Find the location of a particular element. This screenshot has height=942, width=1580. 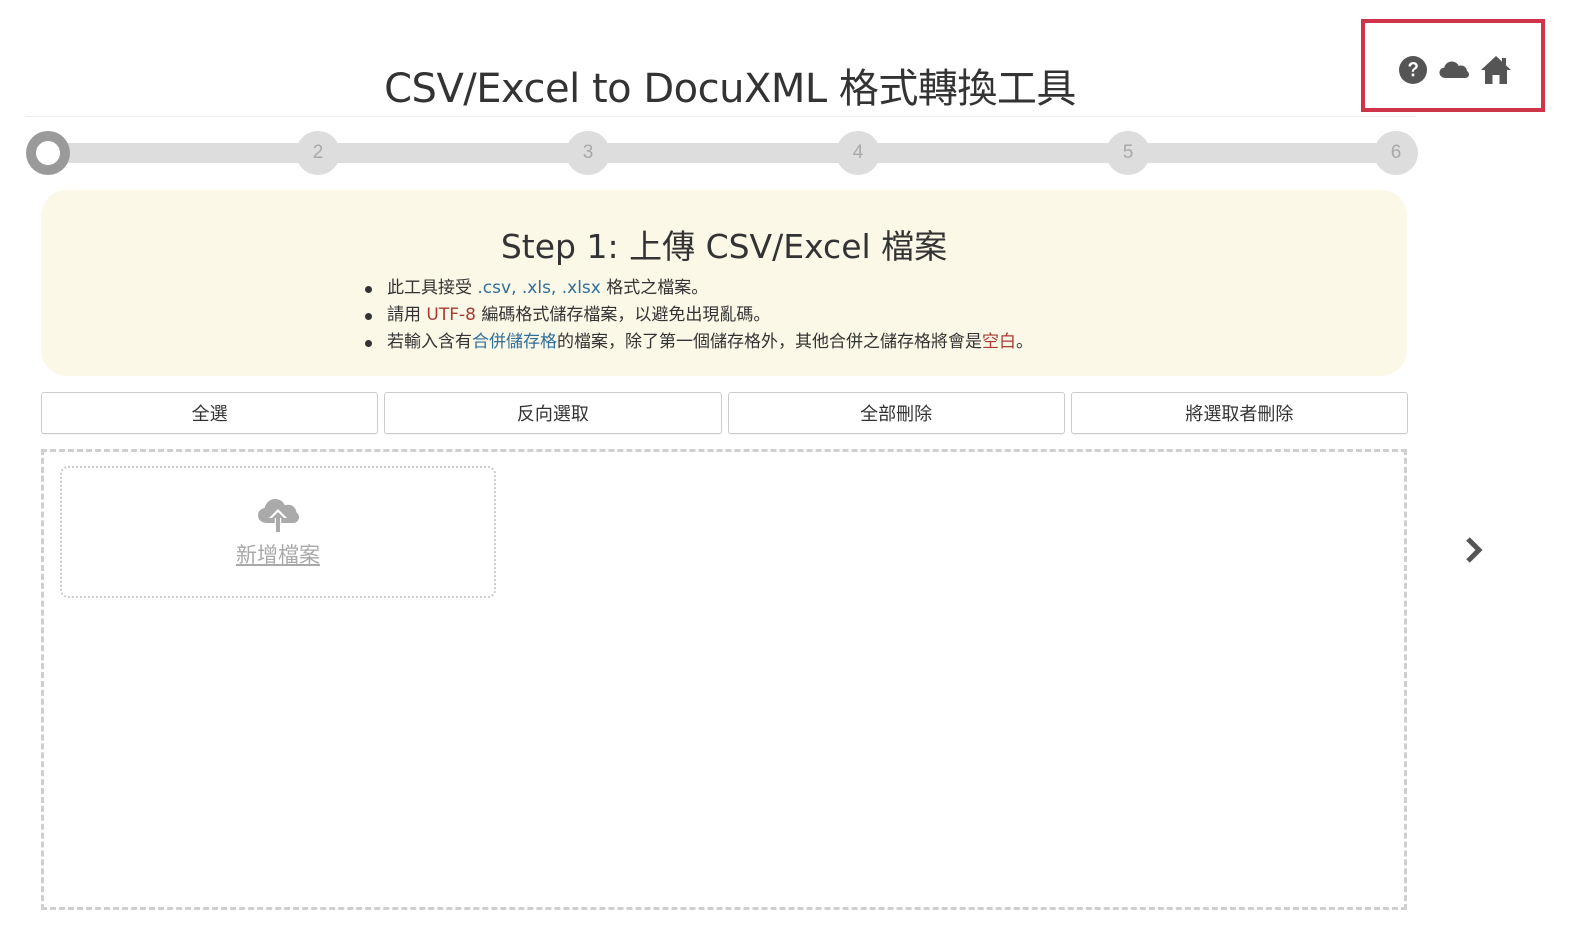

instruction-text: 請用 is located at coordinates (407, 315).